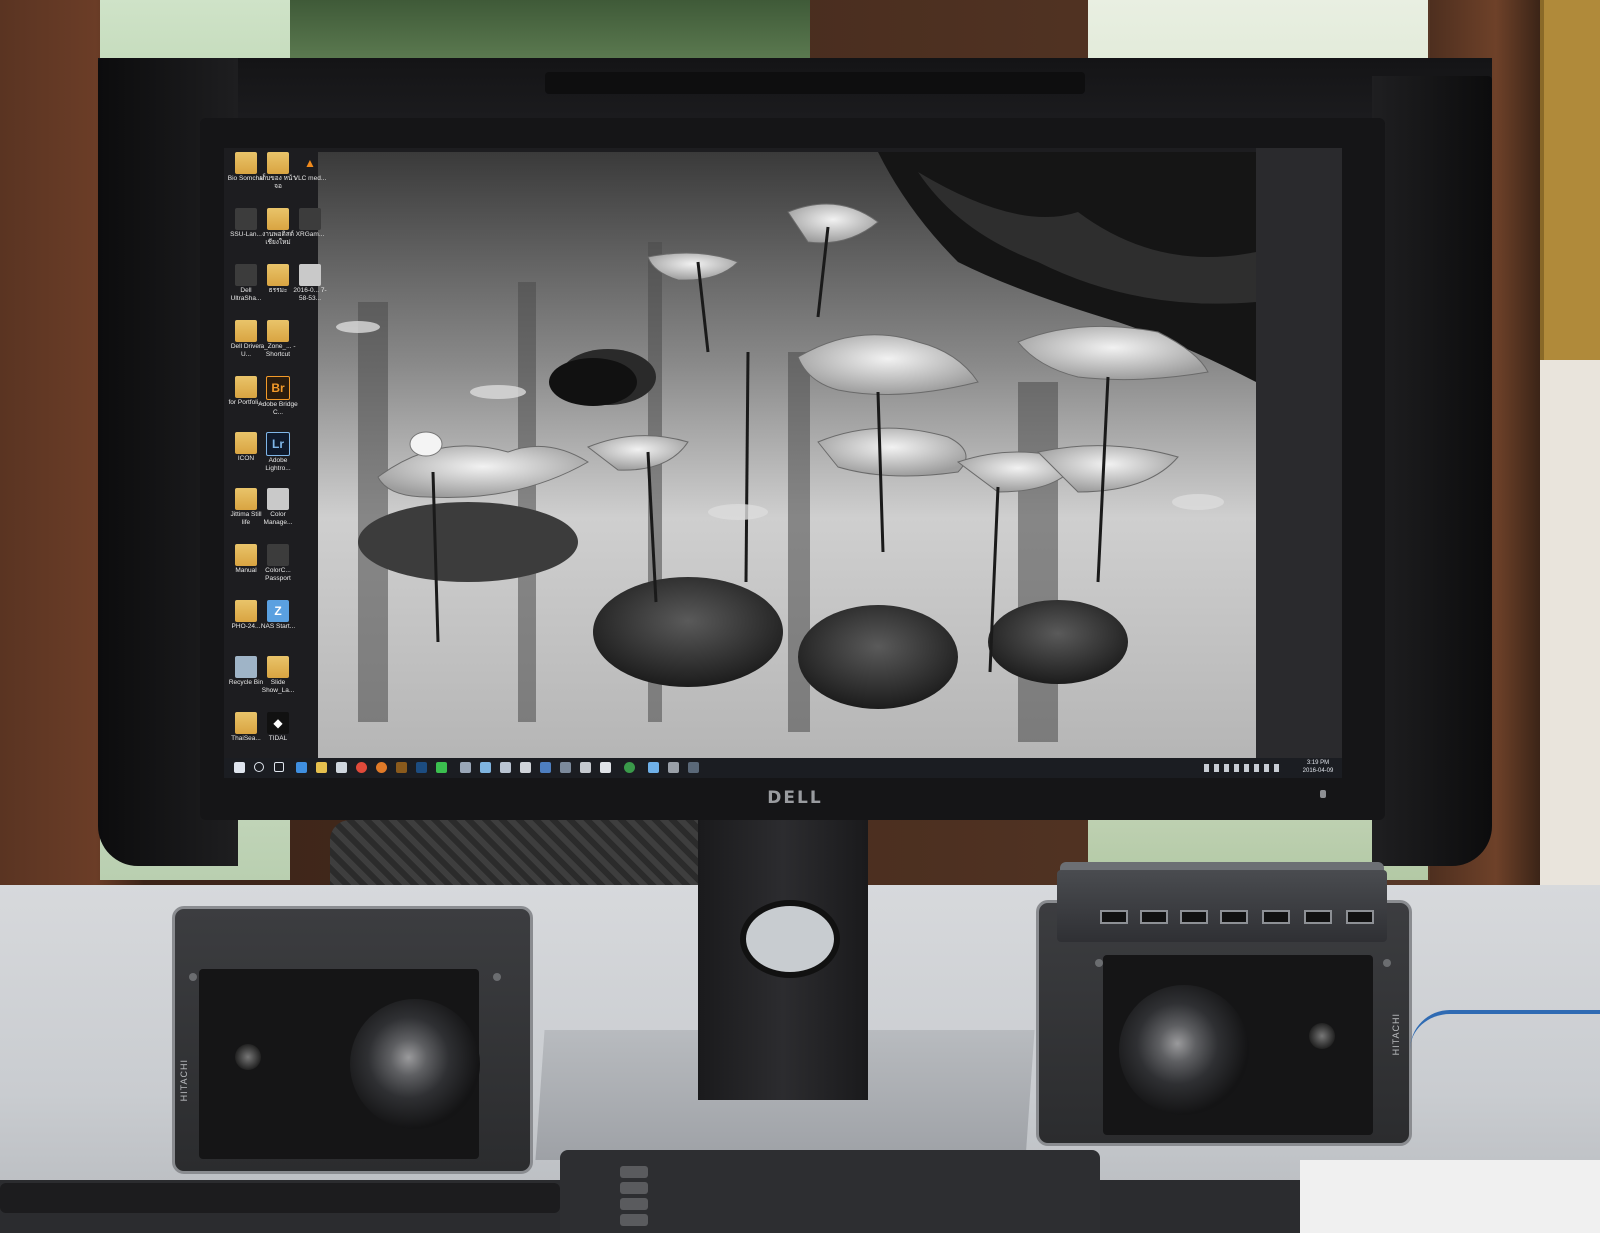 The image size is (1600, 1233). I want to click on photoshop-icon, so click(421, 767).